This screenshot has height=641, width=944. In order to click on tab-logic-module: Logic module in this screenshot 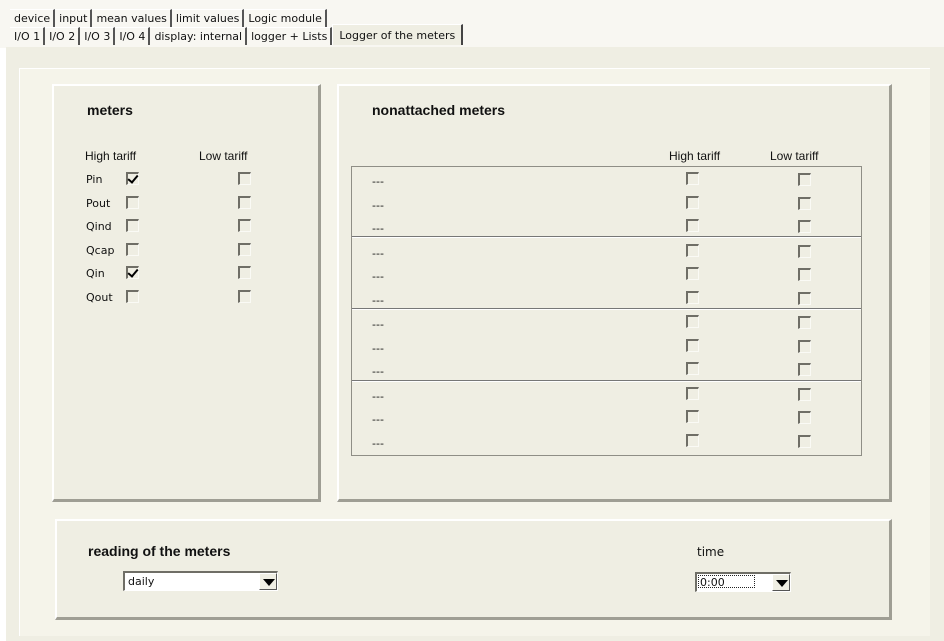, I will do `click(285, 18)`.